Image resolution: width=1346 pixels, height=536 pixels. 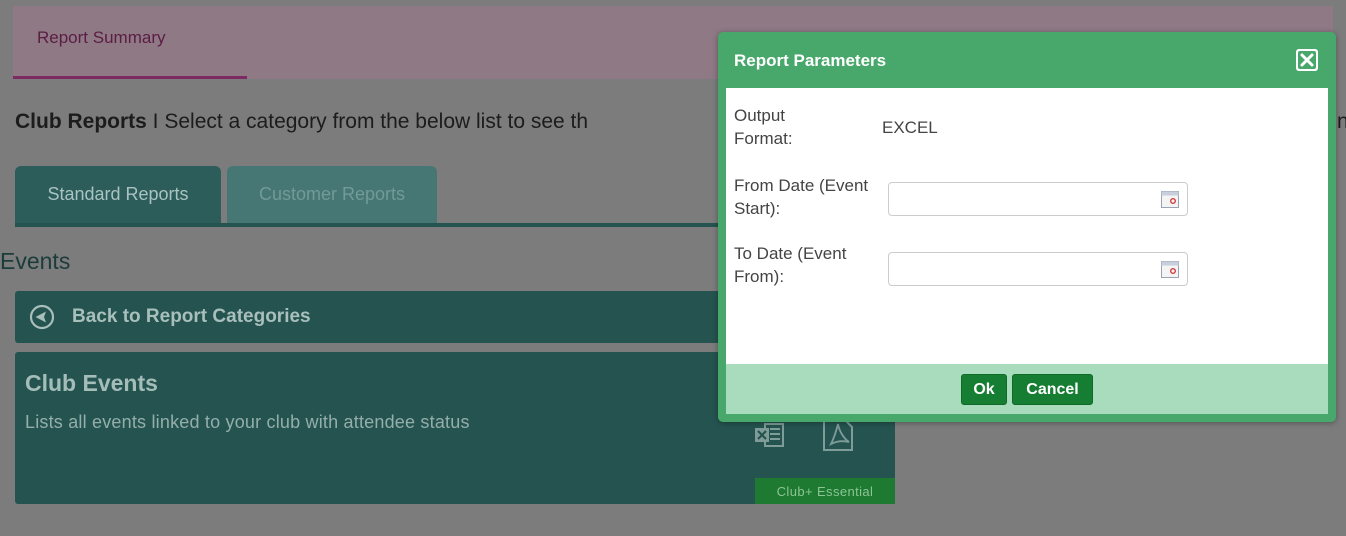 I want to click on active-tab-underline, so click(x=130, y=77).